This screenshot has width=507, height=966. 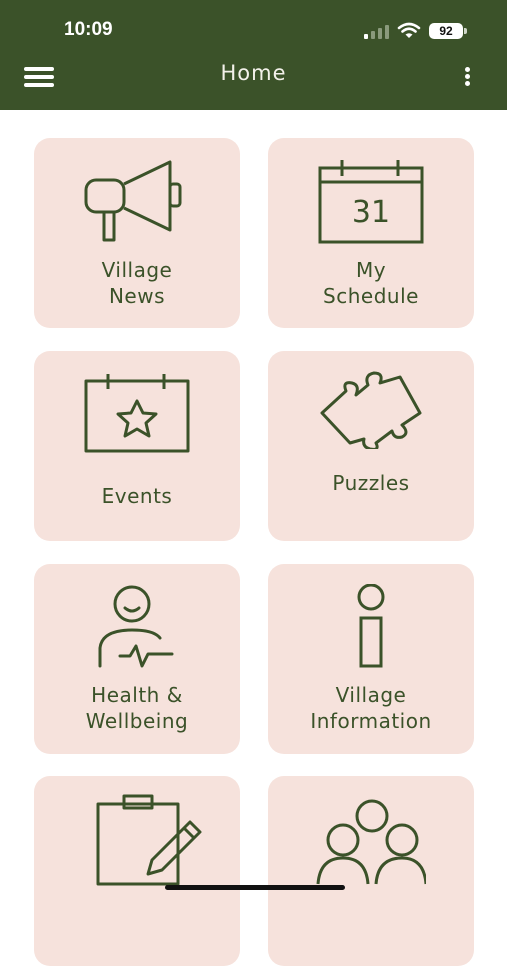 I want to click on app-header: 10:09 92 Home, so click(x=253, y=55).